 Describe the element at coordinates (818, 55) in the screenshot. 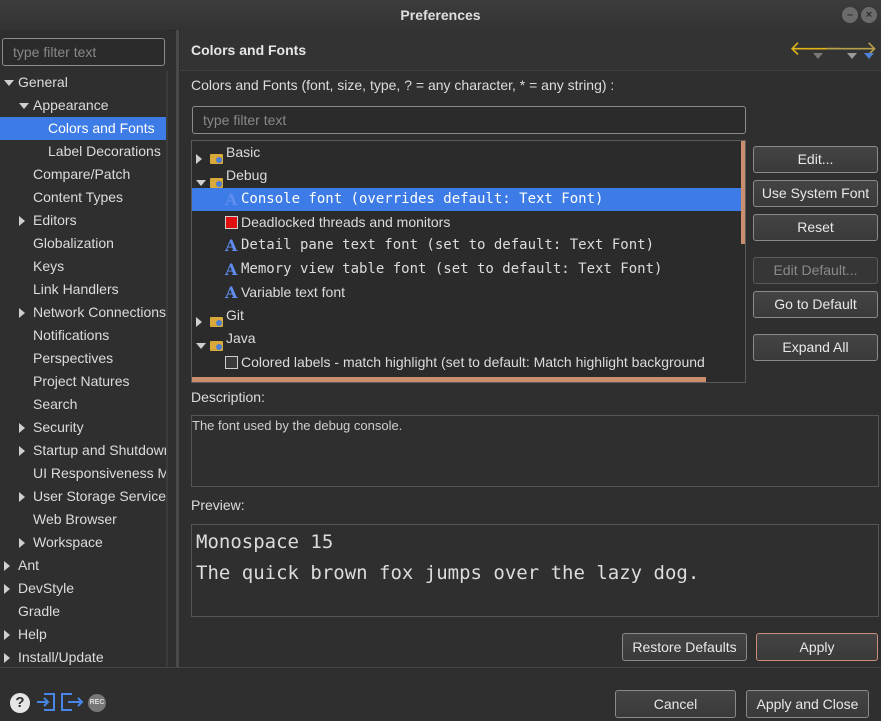

I see `back-dropdown-icon` at that location.